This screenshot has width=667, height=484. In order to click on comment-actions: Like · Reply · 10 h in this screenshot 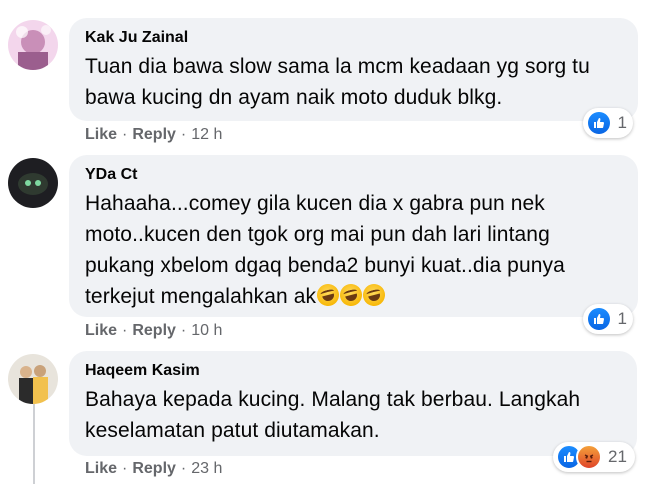, I will do `click(153, 331)`.